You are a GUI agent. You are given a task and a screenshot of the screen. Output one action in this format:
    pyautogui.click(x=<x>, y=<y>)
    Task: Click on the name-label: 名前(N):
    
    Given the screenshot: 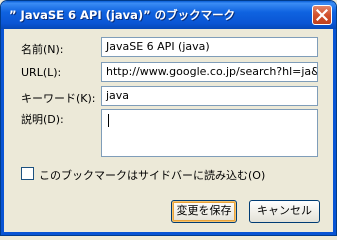 What is the action you would take?
    pyautogui.click(x=42, y=49)
    